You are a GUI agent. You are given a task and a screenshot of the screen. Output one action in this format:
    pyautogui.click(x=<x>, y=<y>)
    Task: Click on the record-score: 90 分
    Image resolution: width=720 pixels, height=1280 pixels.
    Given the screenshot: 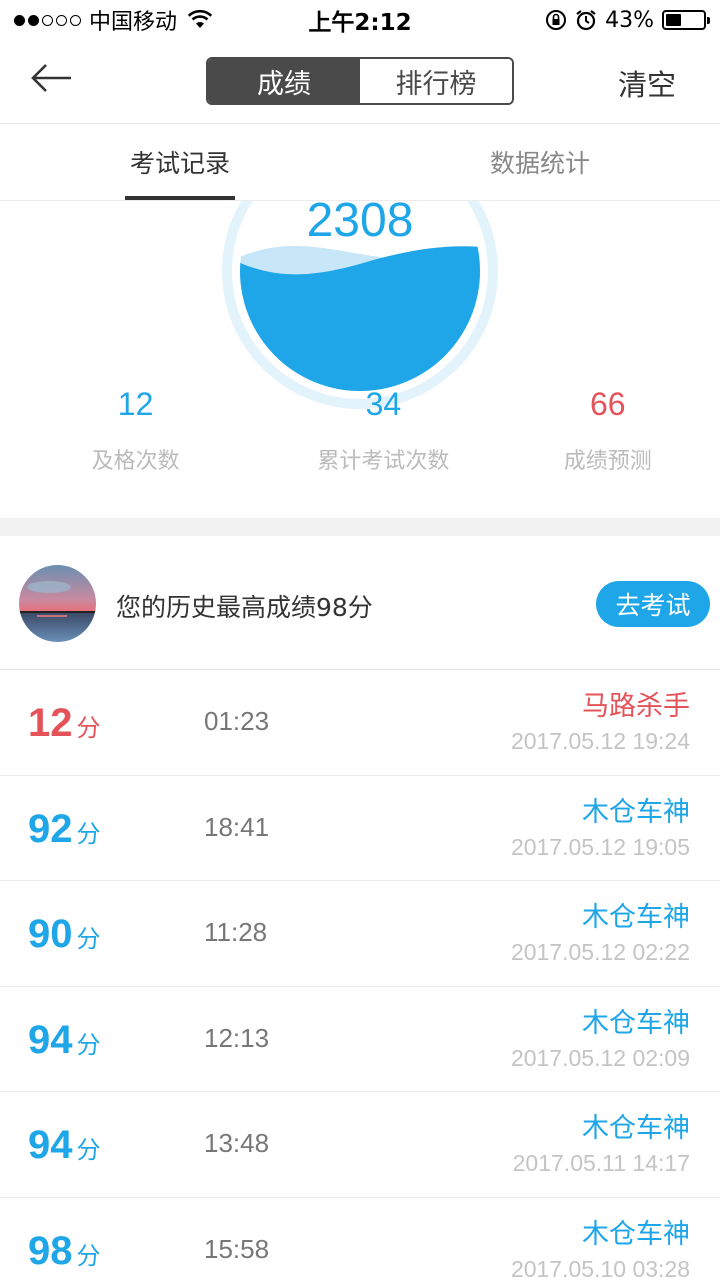 What is the action you would take?
    pyautogui.click(x=64, y=937)
    